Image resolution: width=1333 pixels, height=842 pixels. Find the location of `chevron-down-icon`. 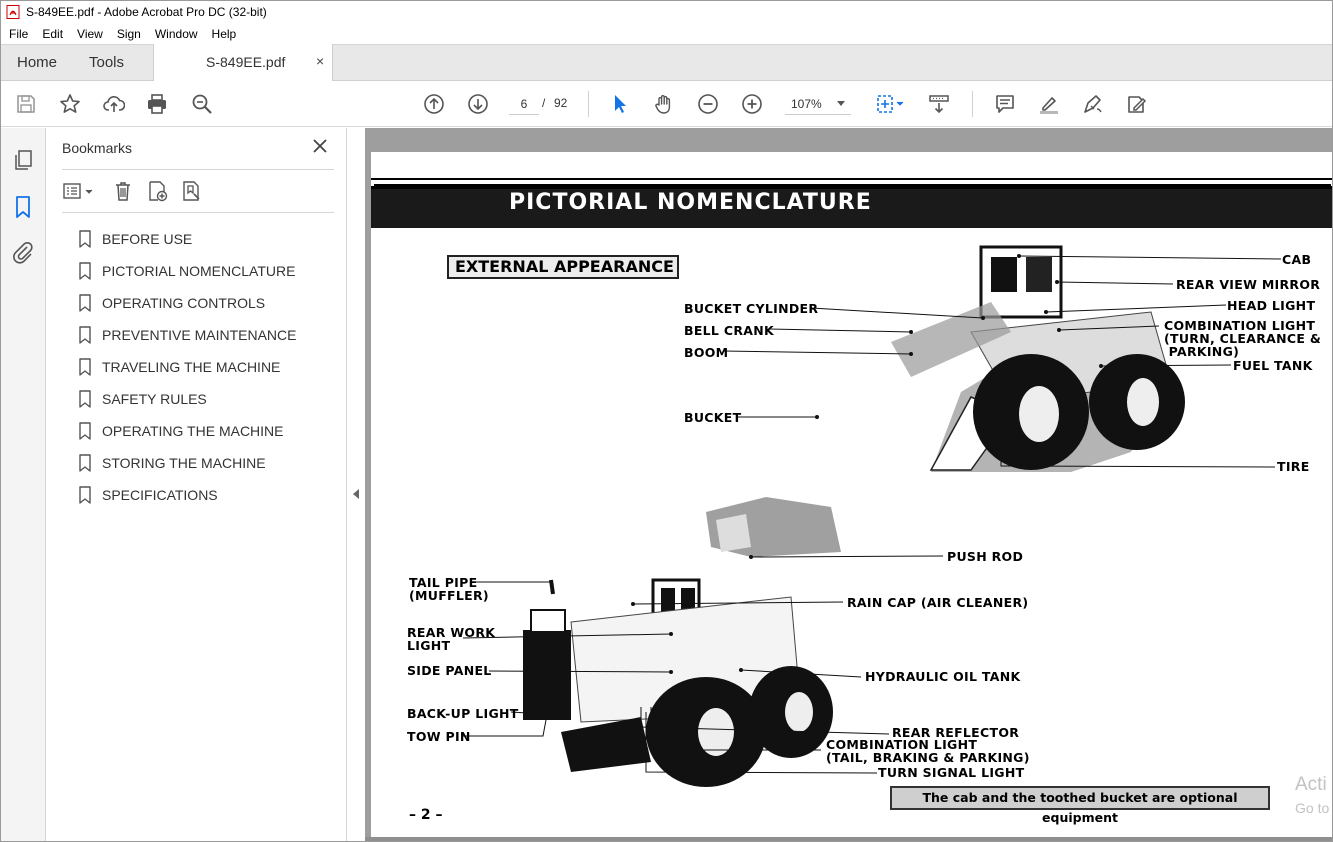

chevron-down-icon is located at coordinates (841, 103).